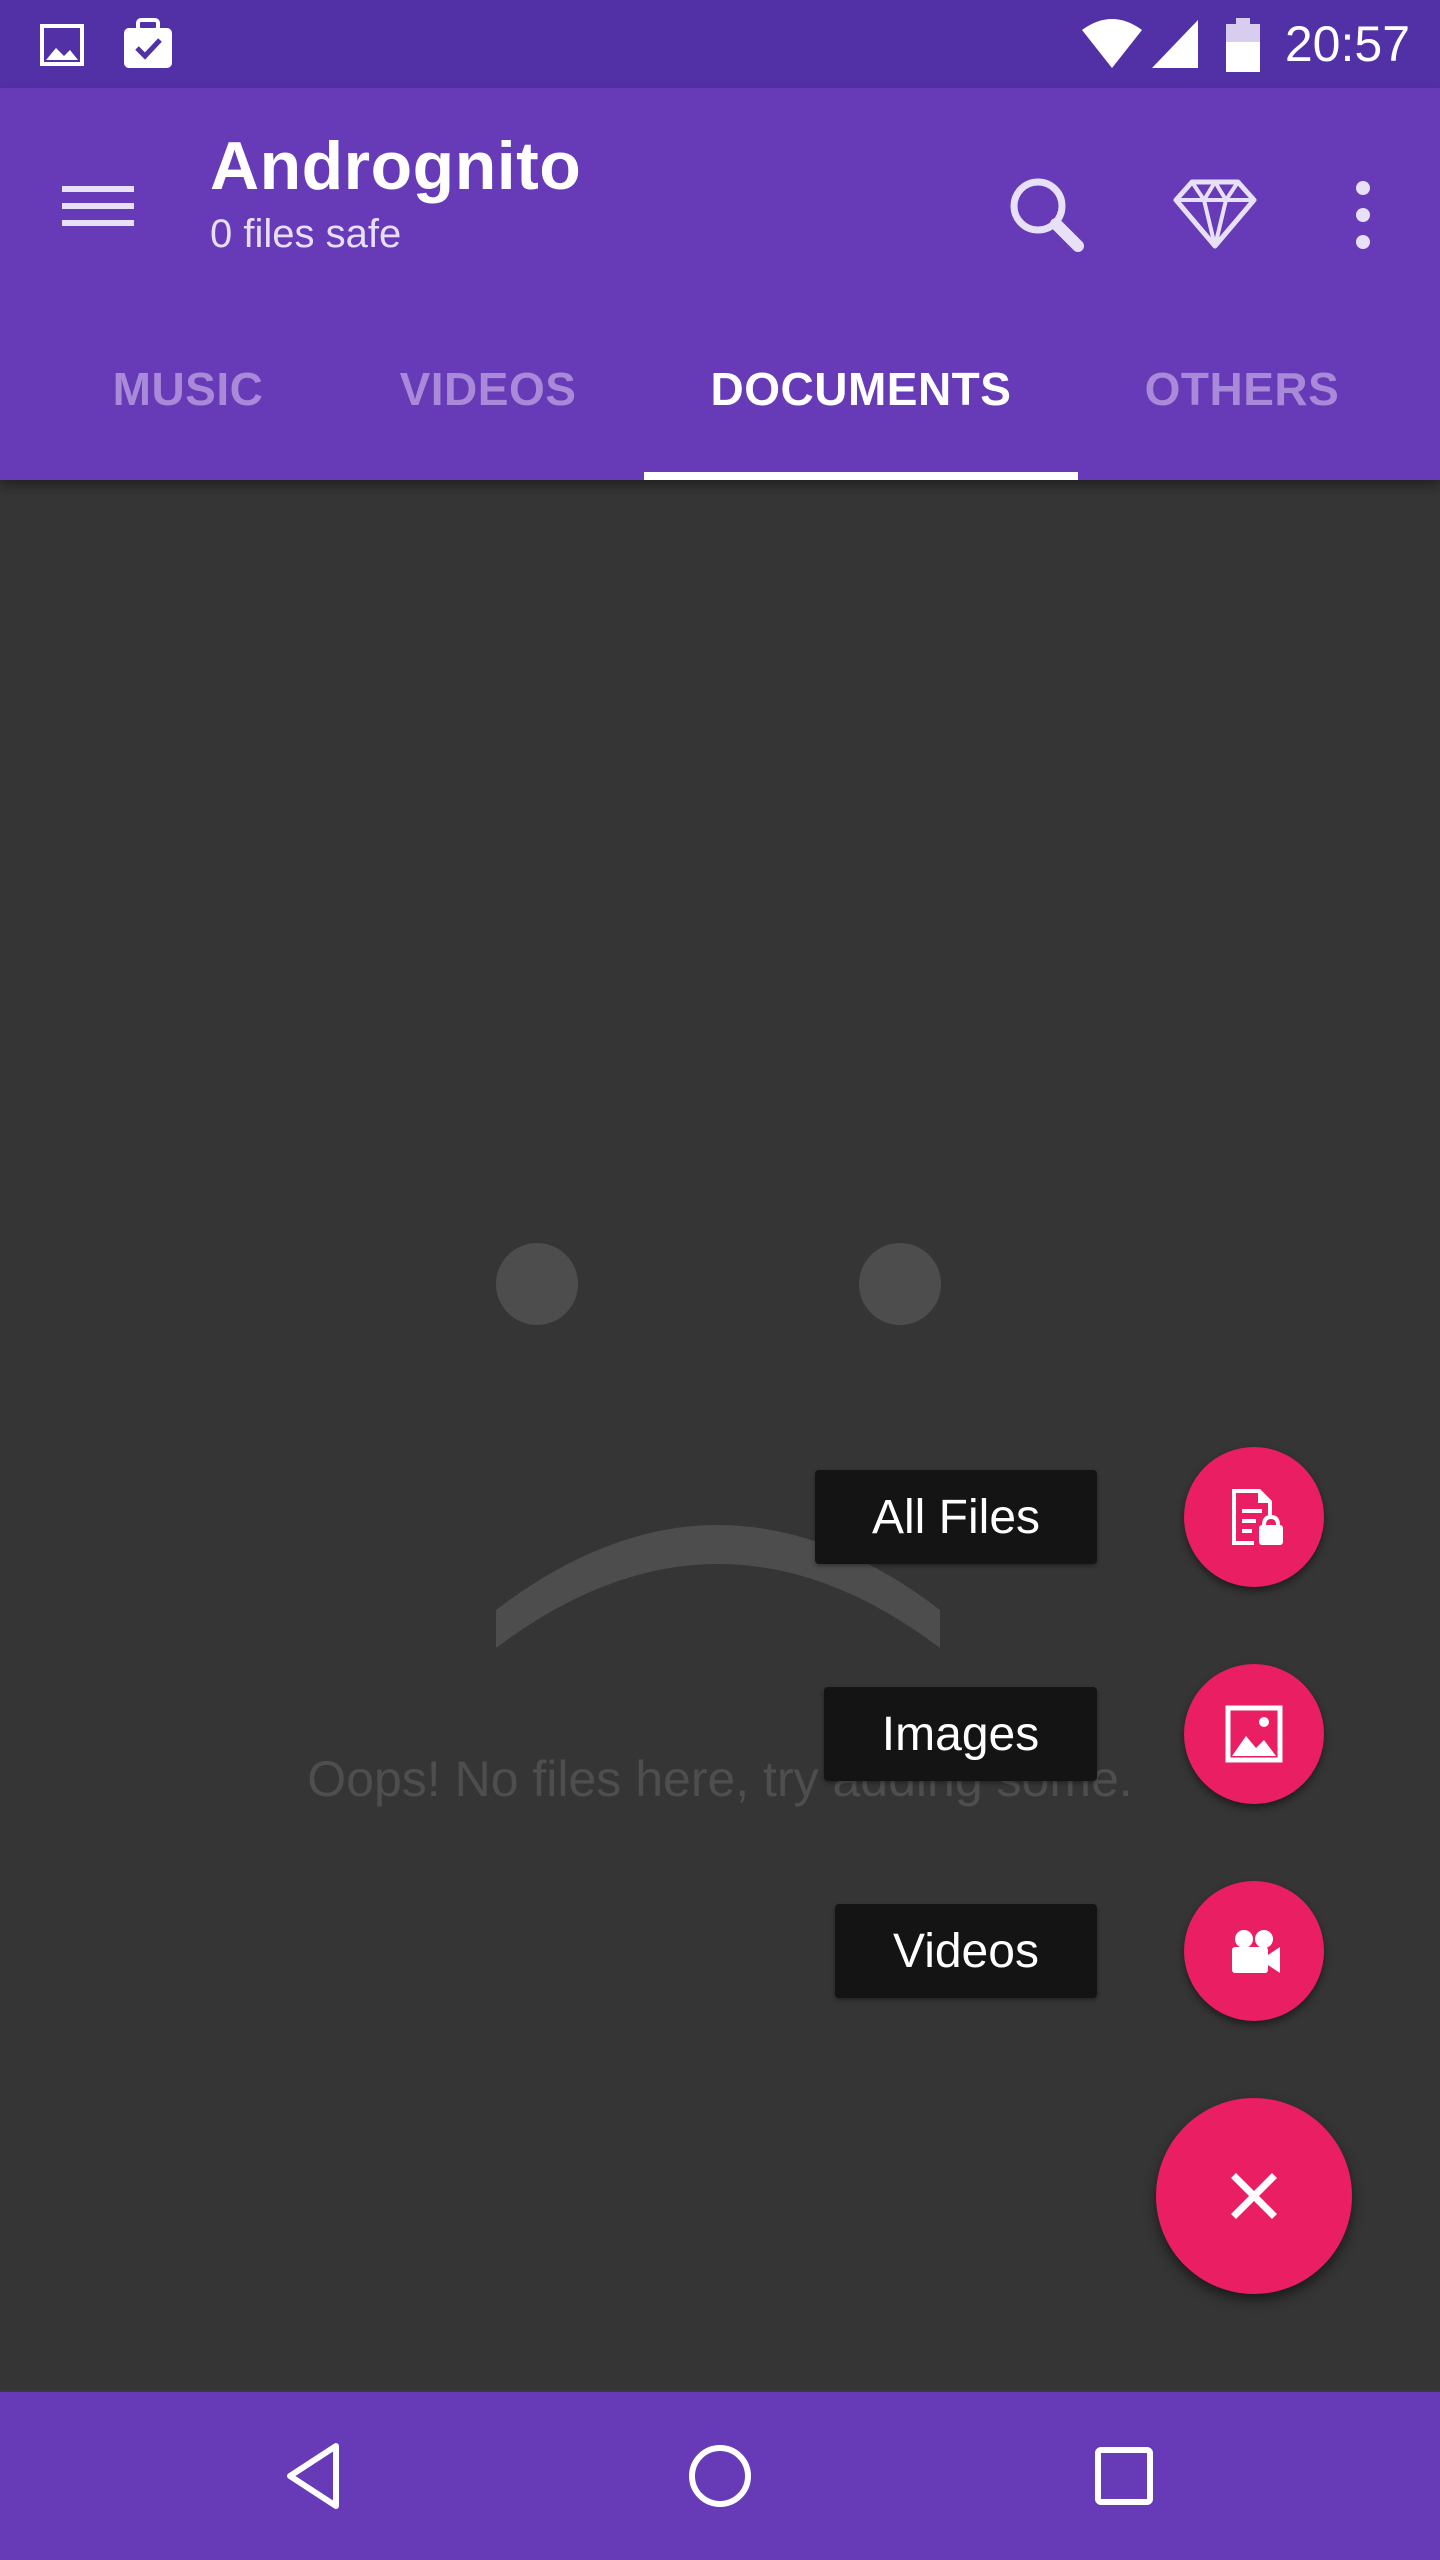 This screenshot has height=2560, width=1440. I want to click on back-button, so click(316, 2476).